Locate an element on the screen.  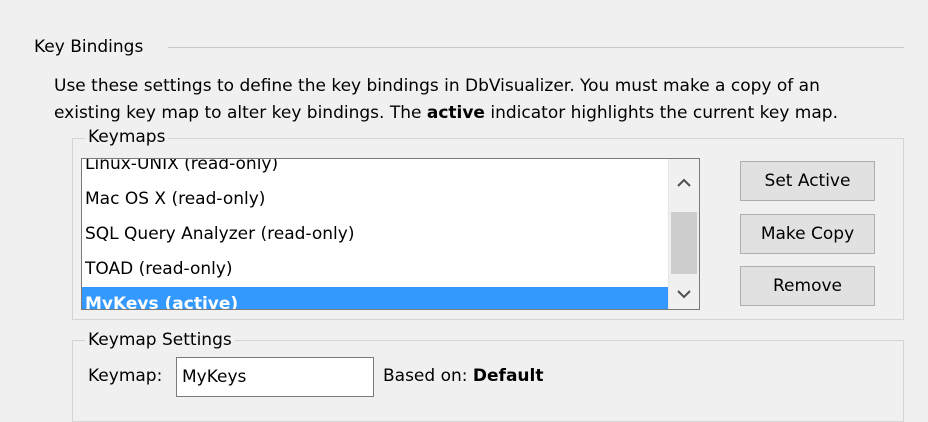
set-active-button: Set Active is located at coordinates (807, 181).